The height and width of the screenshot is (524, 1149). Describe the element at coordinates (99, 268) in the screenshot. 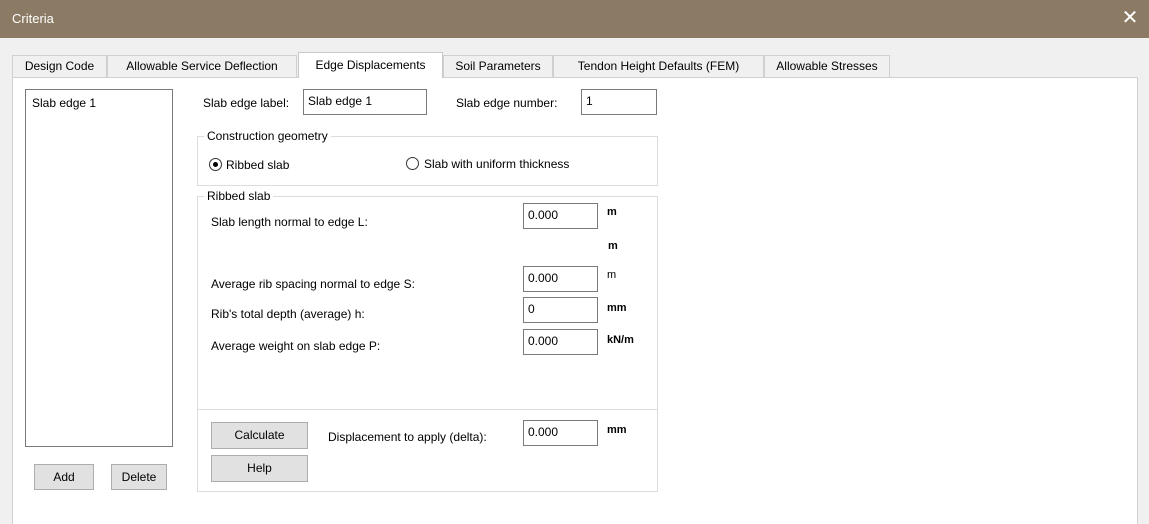

I see `slab-edge-list: Slab edge 1` at that location.